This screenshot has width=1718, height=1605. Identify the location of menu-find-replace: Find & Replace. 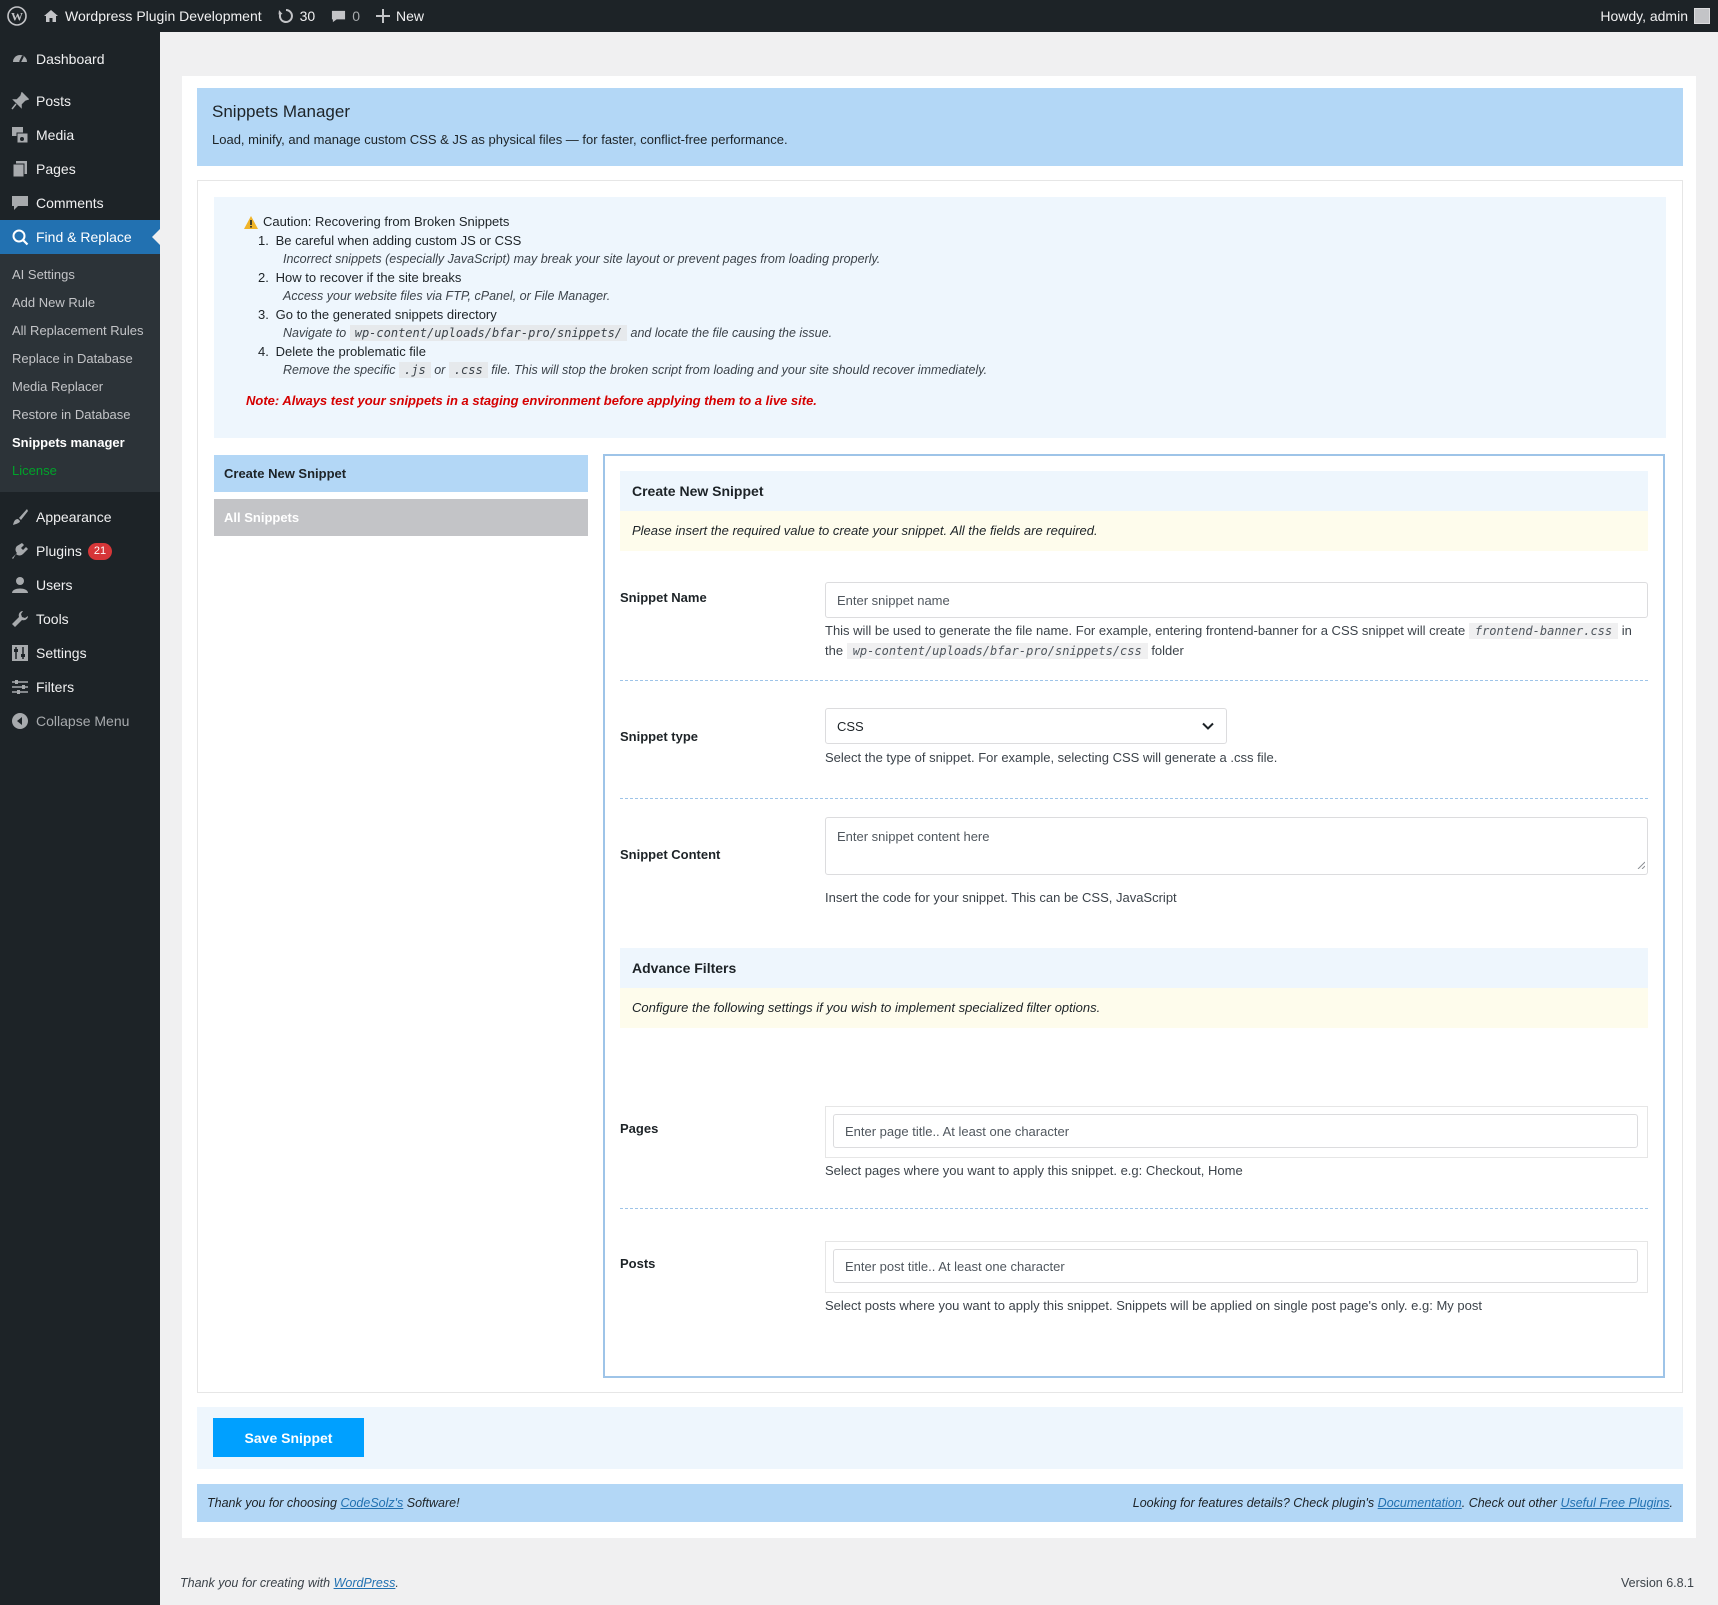
(80, 237).